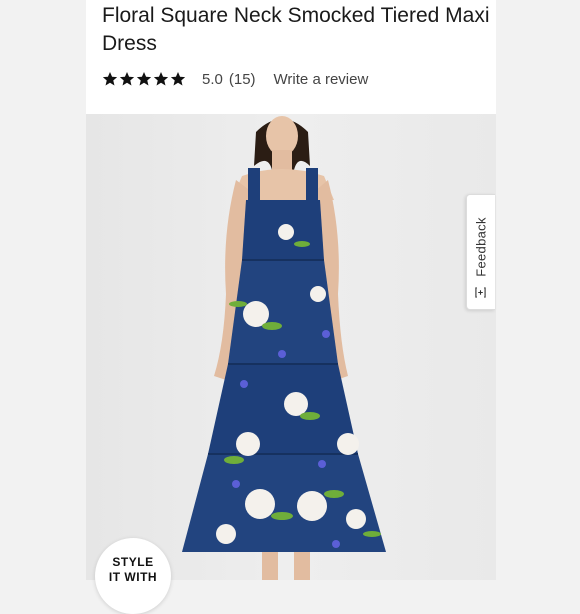 Image resolution: width=580 pixels, height=614 pixels. What do you see at coordinates (321, 79) in the screenshot?
I see `write-review-link: Write a review` at bounding box center [321, 79].